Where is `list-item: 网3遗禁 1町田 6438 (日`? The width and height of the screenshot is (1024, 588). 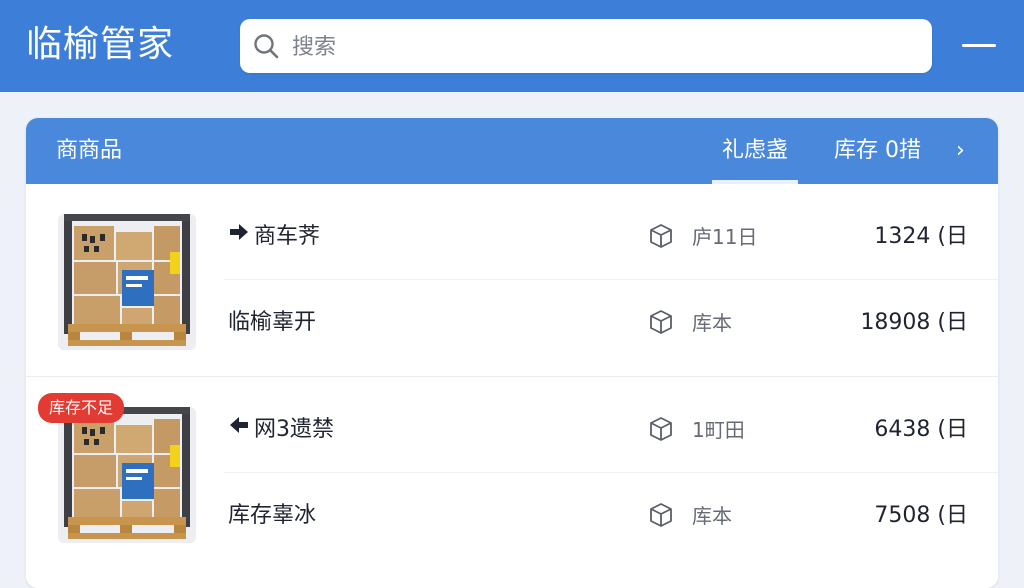
list-item: 网3遗禁 1町田 6438 (日 is located at coordinates (611, 430).